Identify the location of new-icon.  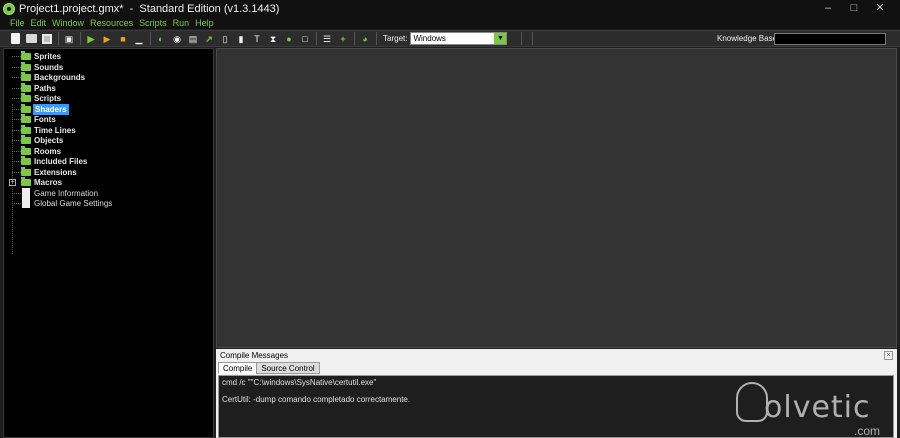
(15, 39).